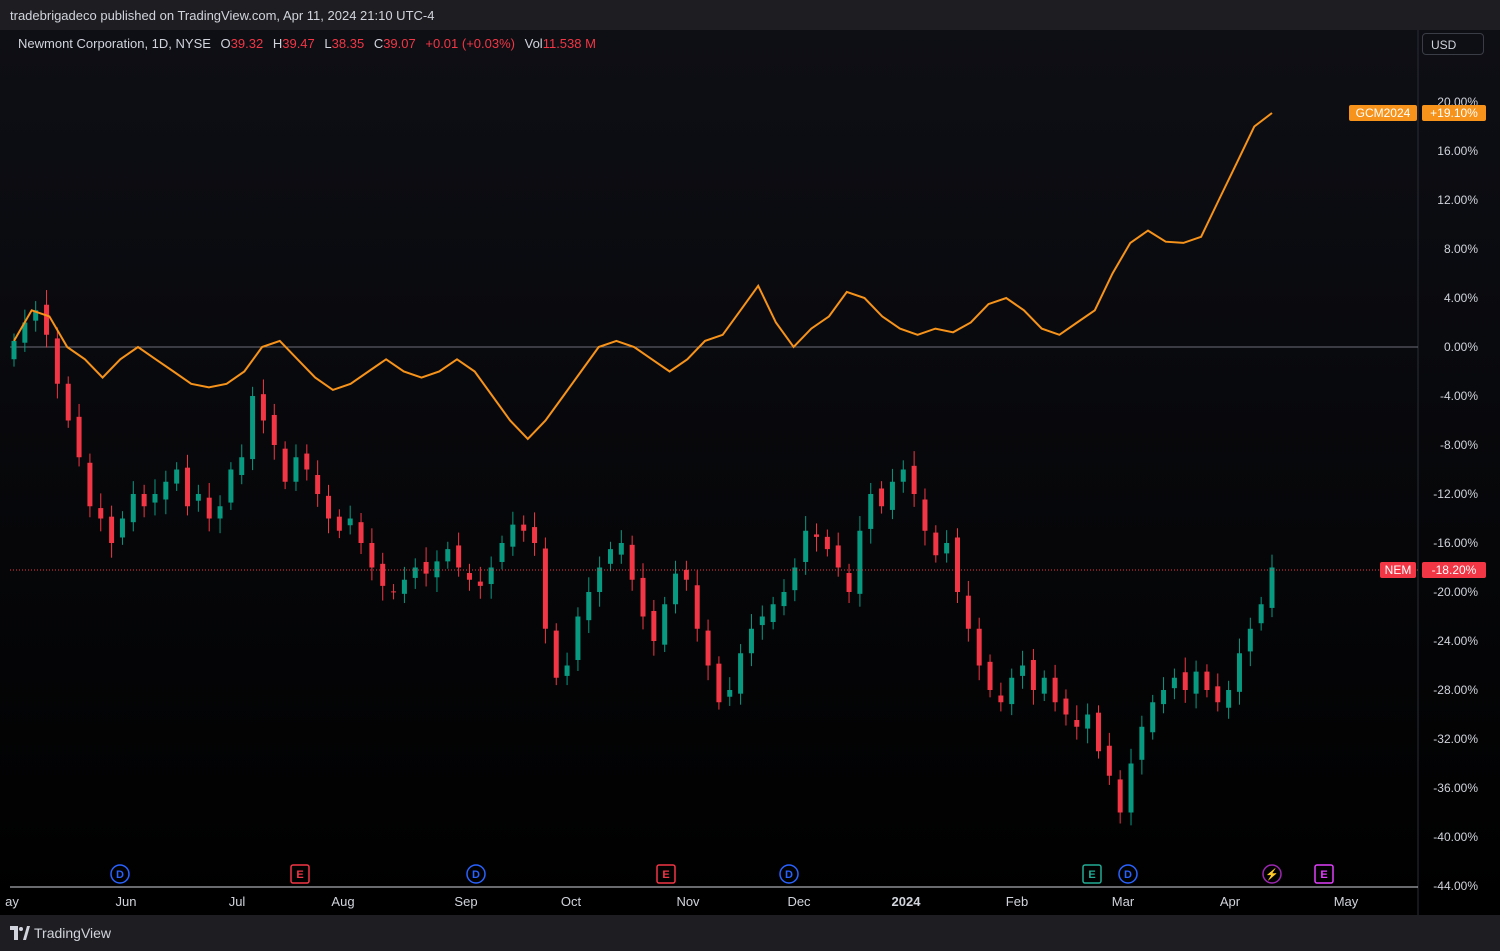 The image size is (1500, 951). What do you see at coordinates (20, 933) in the screenshot?
I see `tradingview-logo-icon` at bounding box center [20, 933].